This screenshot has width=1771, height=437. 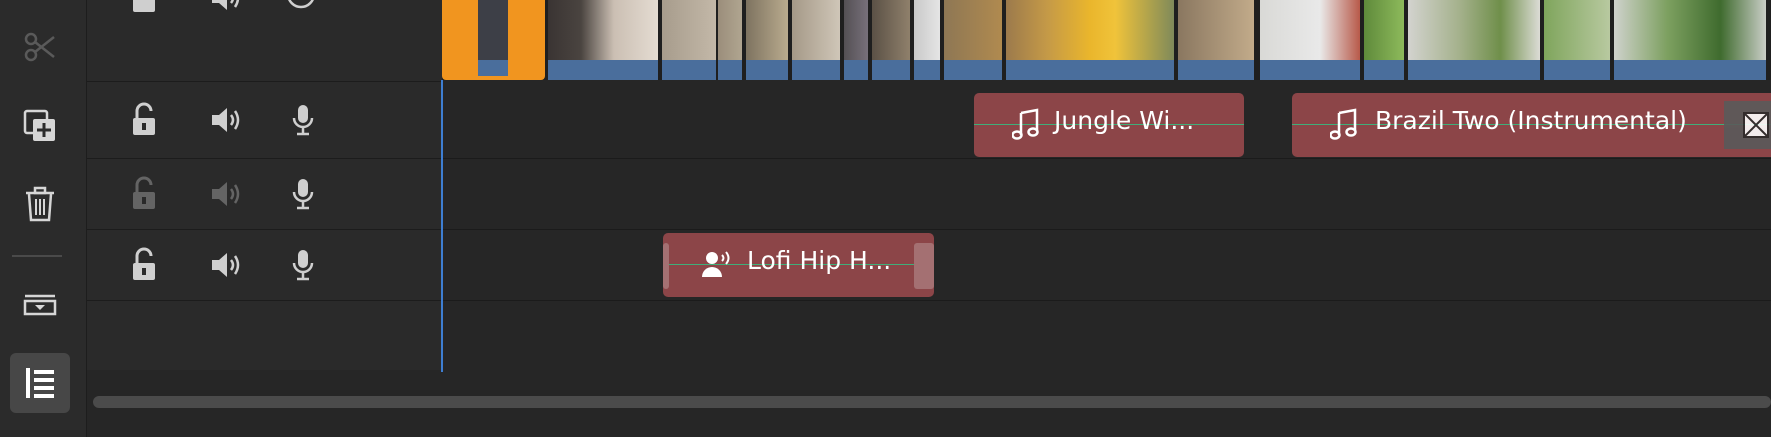 I want to click on video-mute-button, so click(x=226, y=9).